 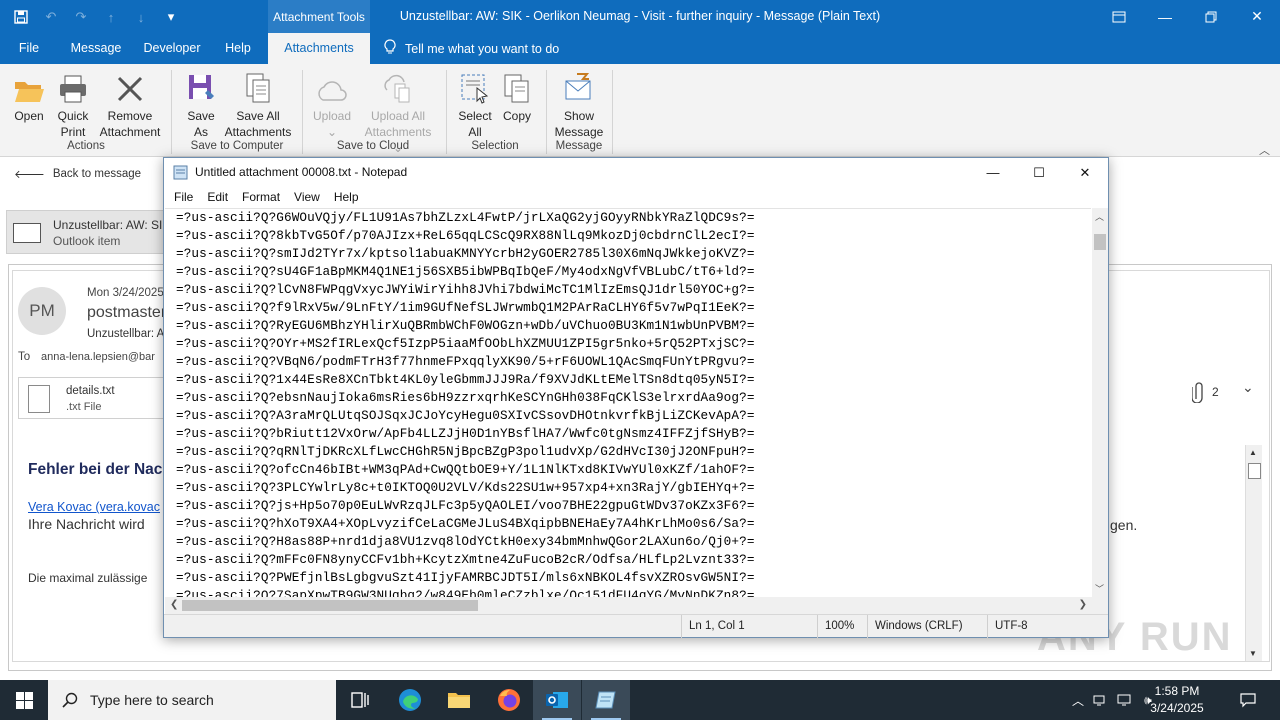 I want to click on attached-outlook-item: Unzustellbar: AW: SIK Outlook item, so click(x=91, y=232).